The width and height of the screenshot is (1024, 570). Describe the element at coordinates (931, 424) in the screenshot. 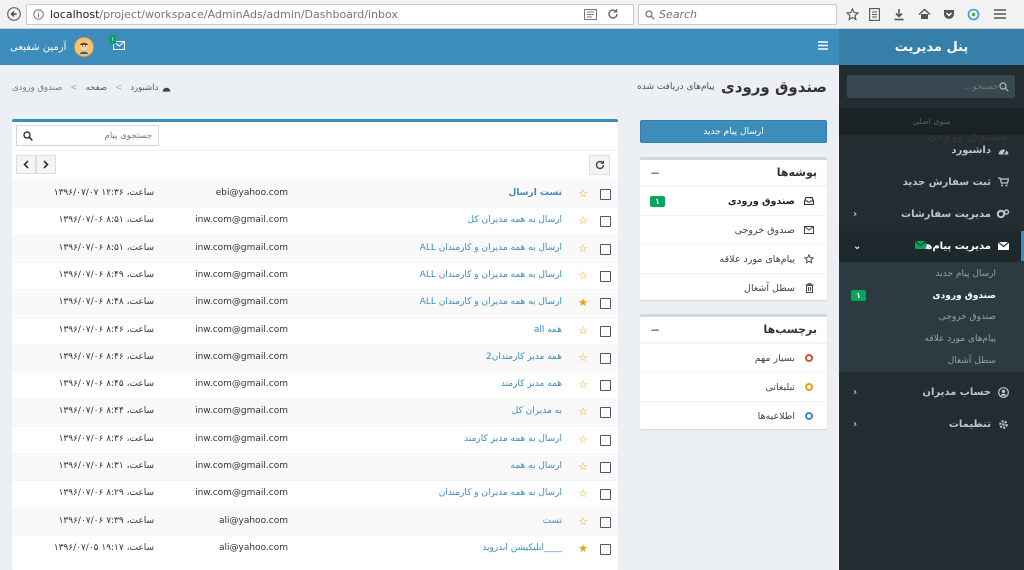

I see `sidebar-item-settings: تنظیمات ‹` at that location.